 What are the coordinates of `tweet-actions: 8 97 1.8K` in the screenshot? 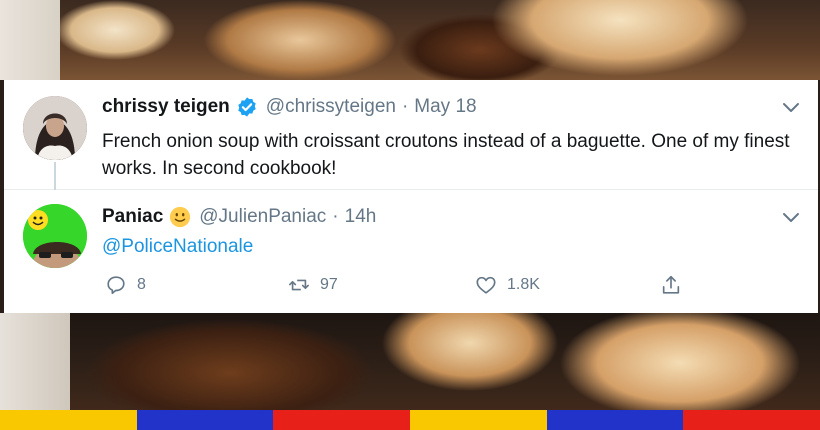 It's located at (402, 287).